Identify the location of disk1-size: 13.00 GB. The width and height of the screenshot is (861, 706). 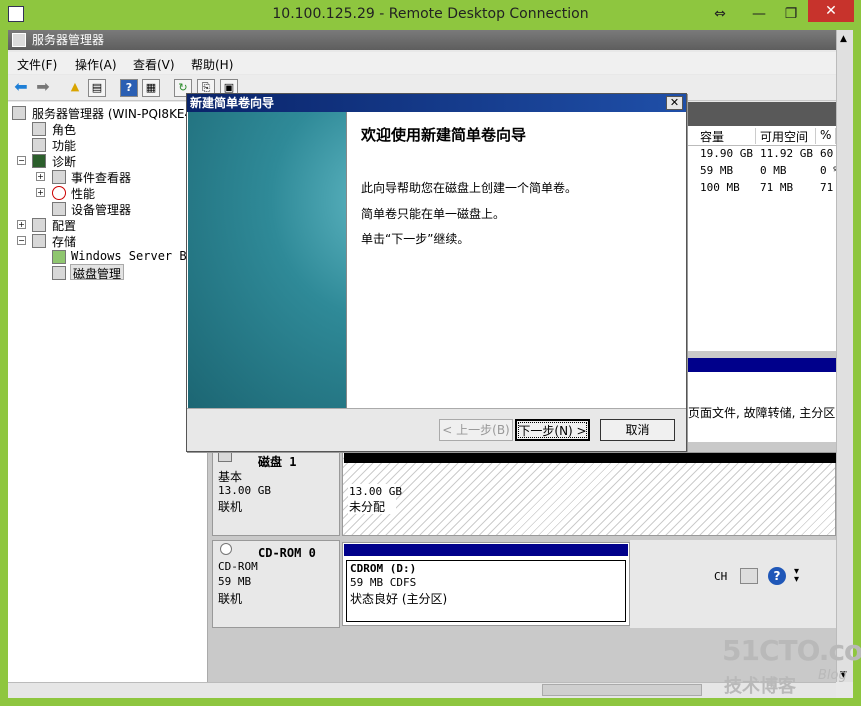
(244, 490).